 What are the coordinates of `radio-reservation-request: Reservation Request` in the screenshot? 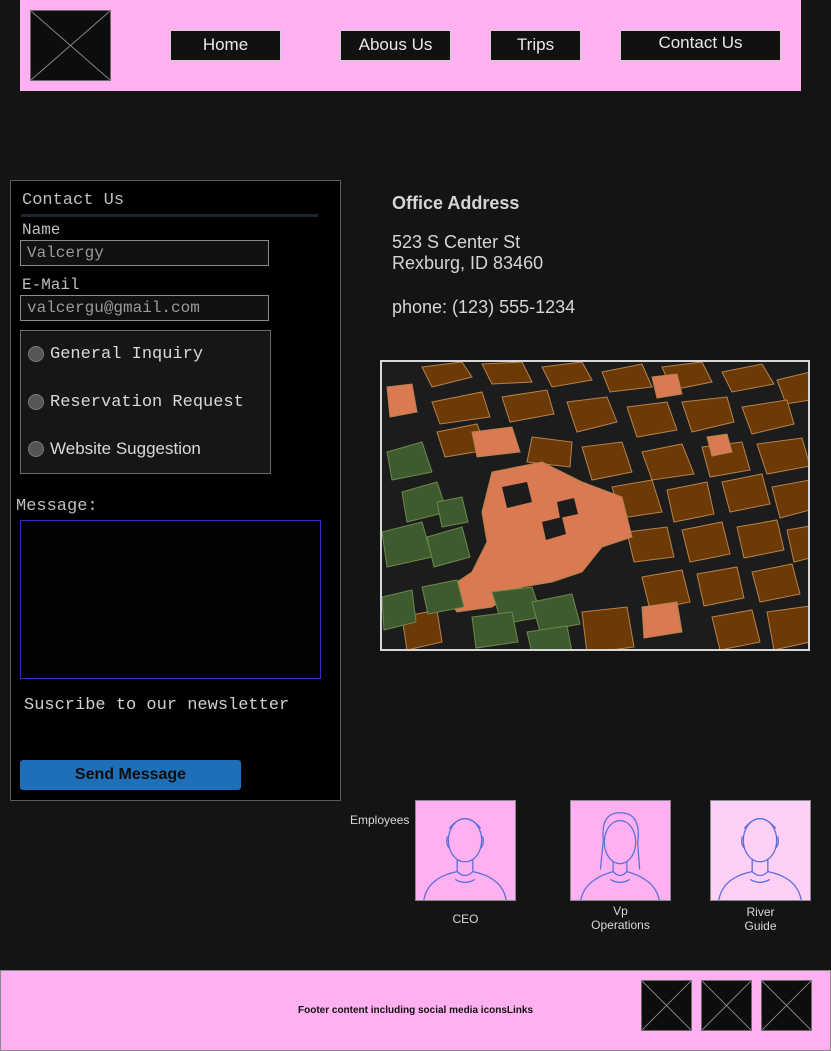 It's located at (136, 402).